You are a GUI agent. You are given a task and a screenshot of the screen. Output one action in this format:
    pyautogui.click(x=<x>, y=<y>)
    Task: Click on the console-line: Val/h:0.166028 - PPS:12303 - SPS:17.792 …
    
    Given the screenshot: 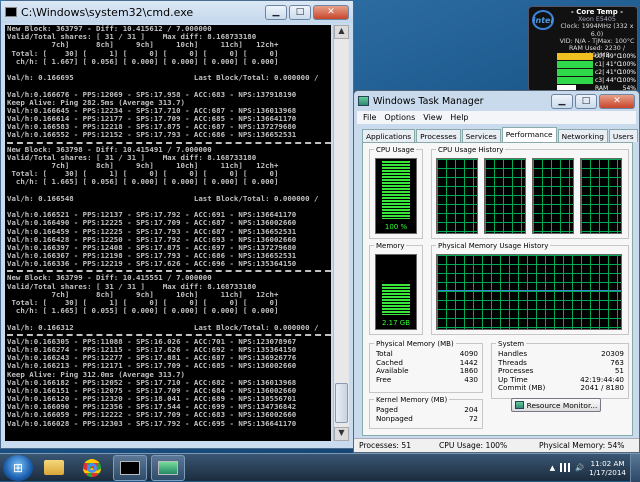 What is the action you would take?
    pyautogui.click(x=152, y=423)
    